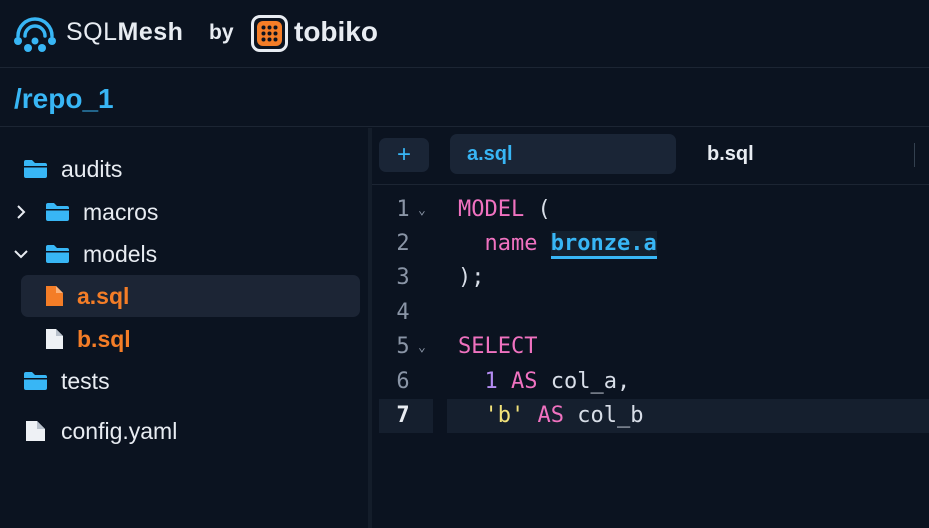  What do you see at coordinates (688, 382) in the screenshot?
I see `code-text: 1 AS col_a,` at bounding box center [688, 382].